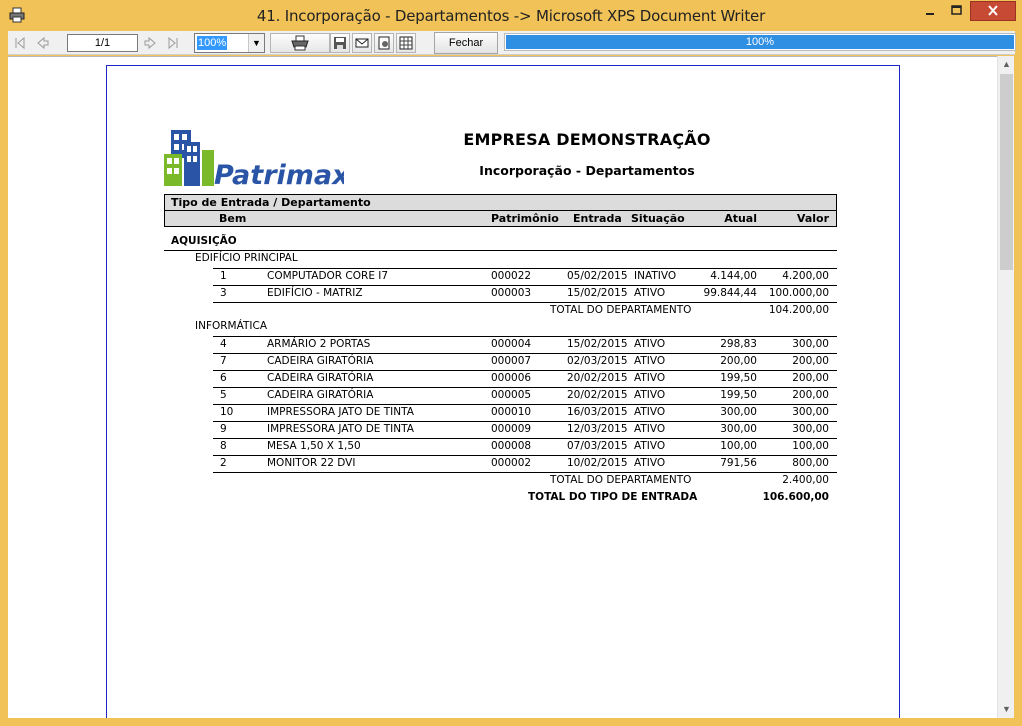 The height and width of the screenshot is (726, 1022). I want to click on row-valor: 100.000,00, so click(798, 293).